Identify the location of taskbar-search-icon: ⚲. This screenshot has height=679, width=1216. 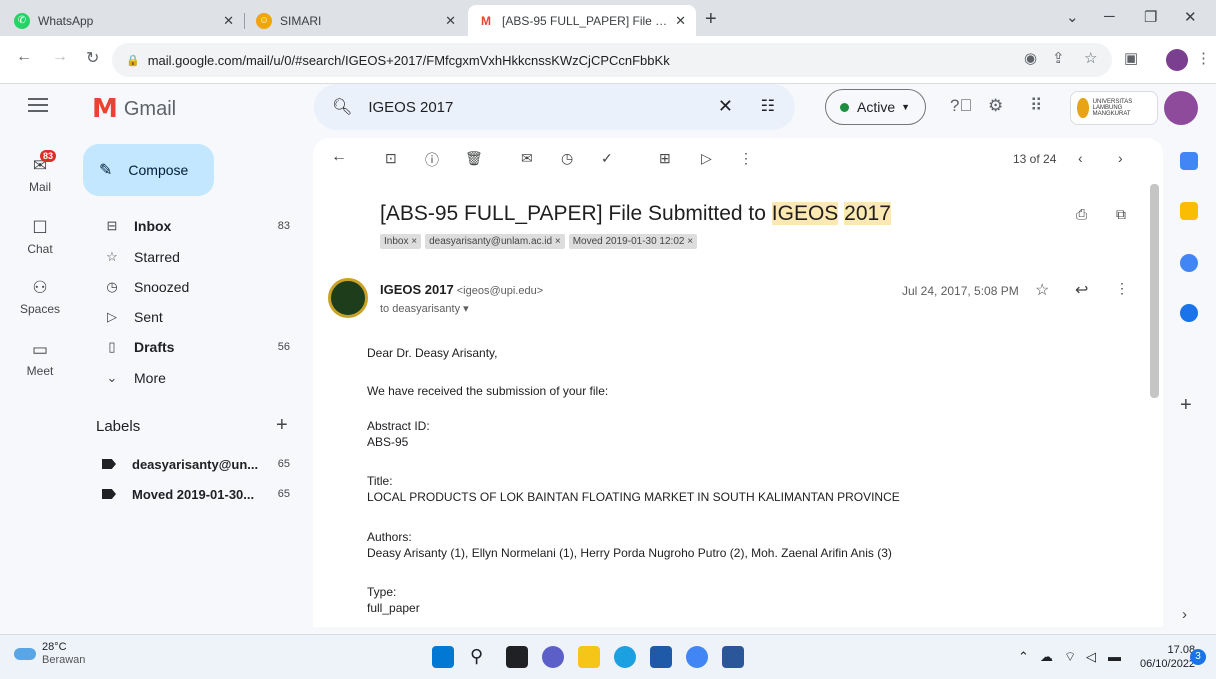
(481, 657).